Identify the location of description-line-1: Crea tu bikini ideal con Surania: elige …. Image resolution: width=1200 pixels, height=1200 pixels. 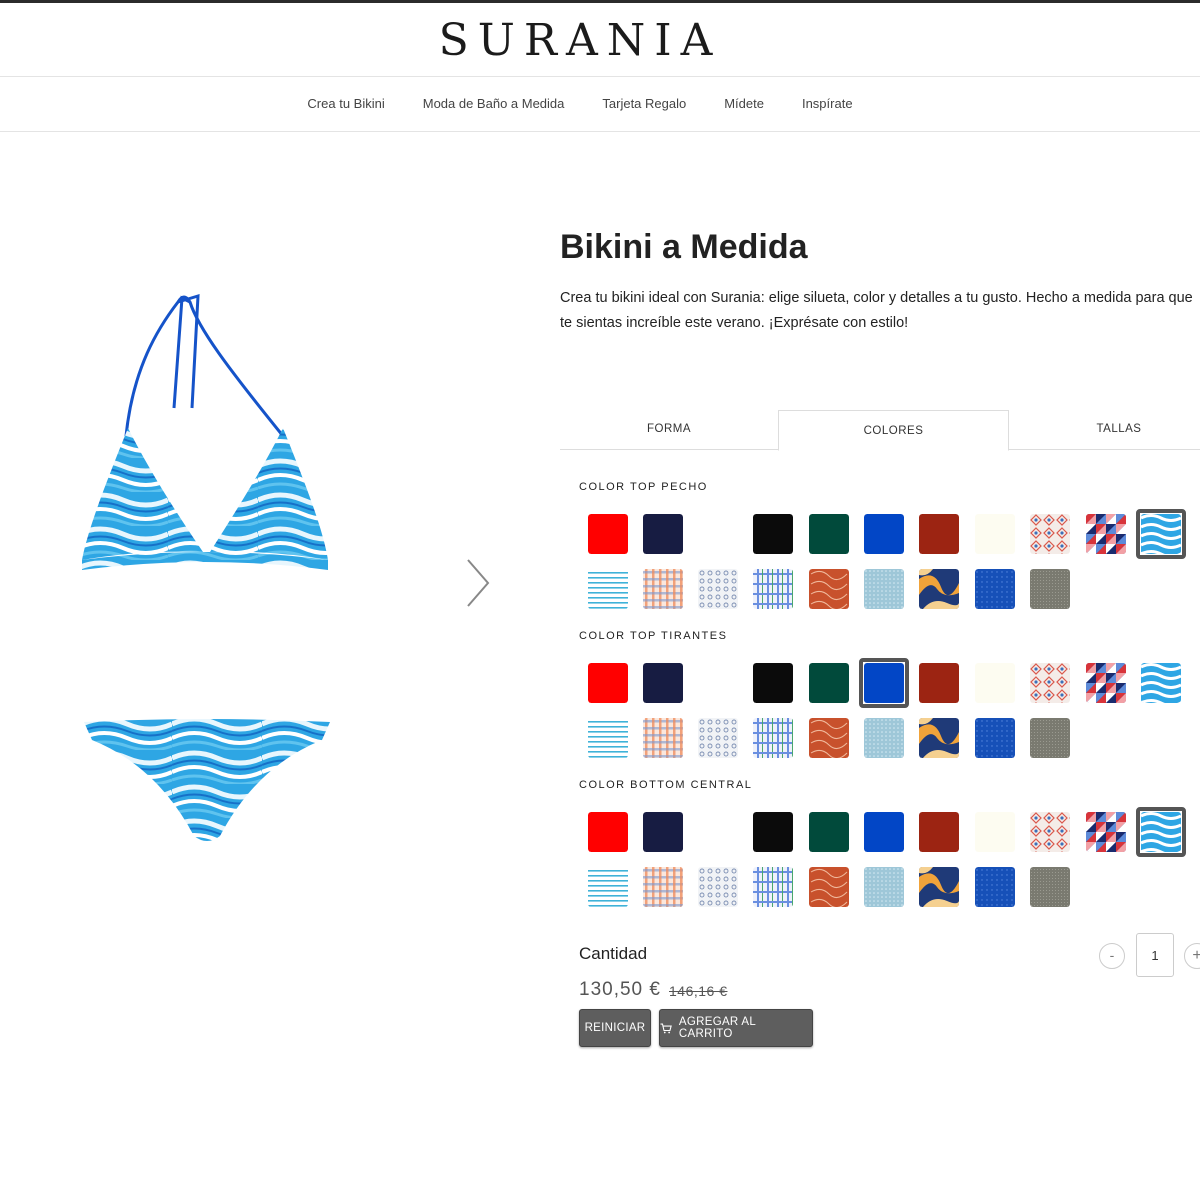
(876, 298).